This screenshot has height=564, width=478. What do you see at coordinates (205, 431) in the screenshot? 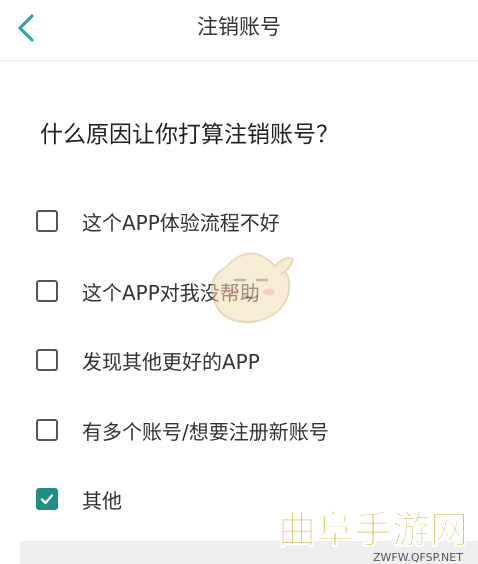
I see `option-label: 有多个账号/想要注册新账号` at bounding box center [205, 431].